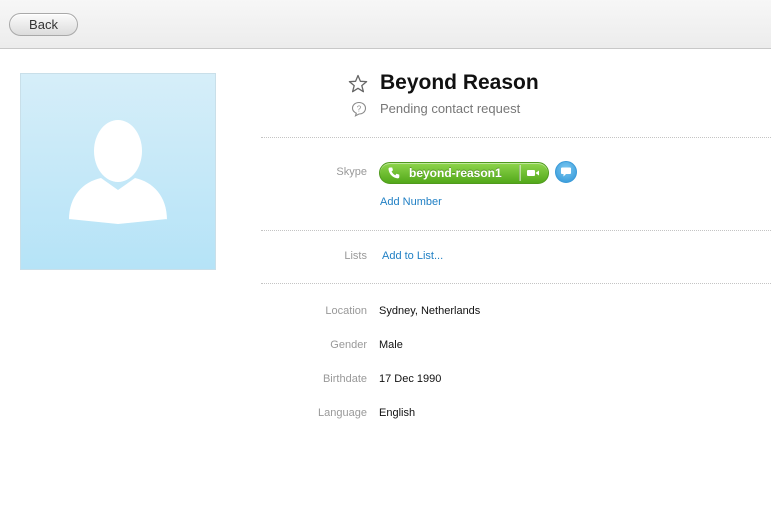 This screenshot has height=507, width=771. I want to click on phone-icon, so click(394, 173).